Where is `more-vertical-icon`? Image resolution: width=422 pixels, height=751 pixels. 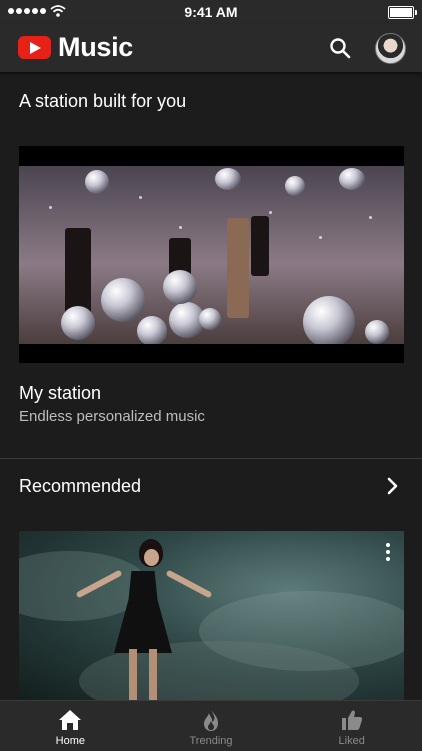
more-vertical-icon is located at coordinates (388, 552).